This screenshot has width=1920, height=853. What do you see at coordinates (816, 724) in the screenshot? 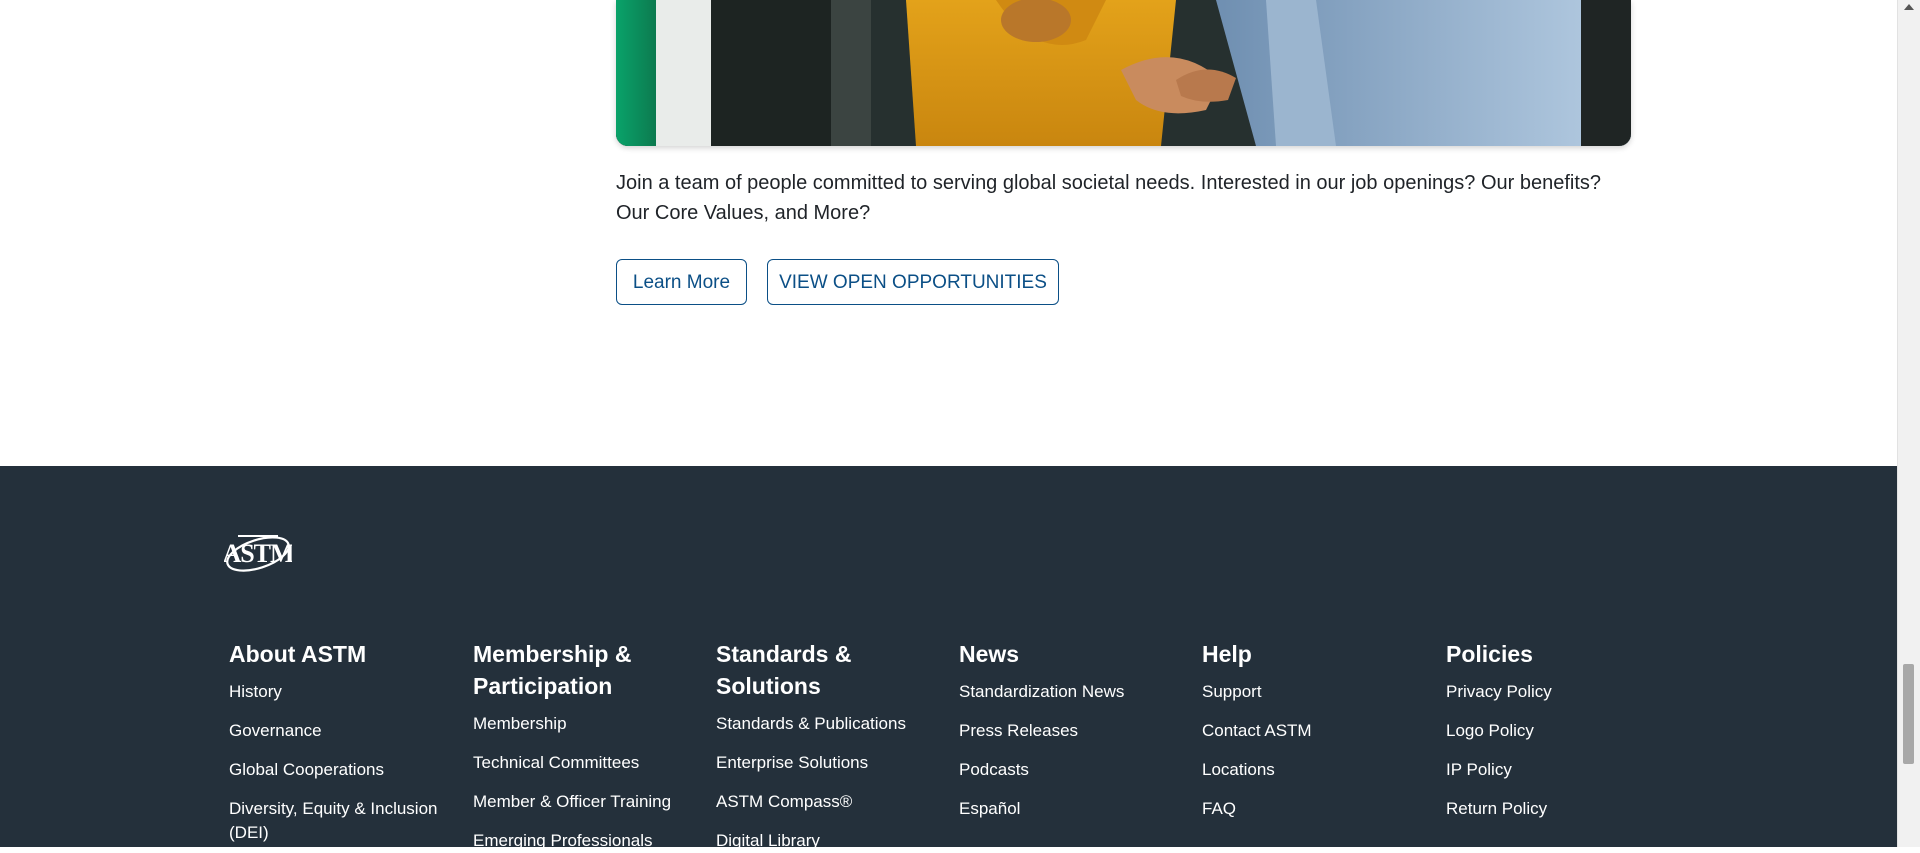
I see `footer-link-standards-publications: Standards & Publications` at bounding box center [816, 724].